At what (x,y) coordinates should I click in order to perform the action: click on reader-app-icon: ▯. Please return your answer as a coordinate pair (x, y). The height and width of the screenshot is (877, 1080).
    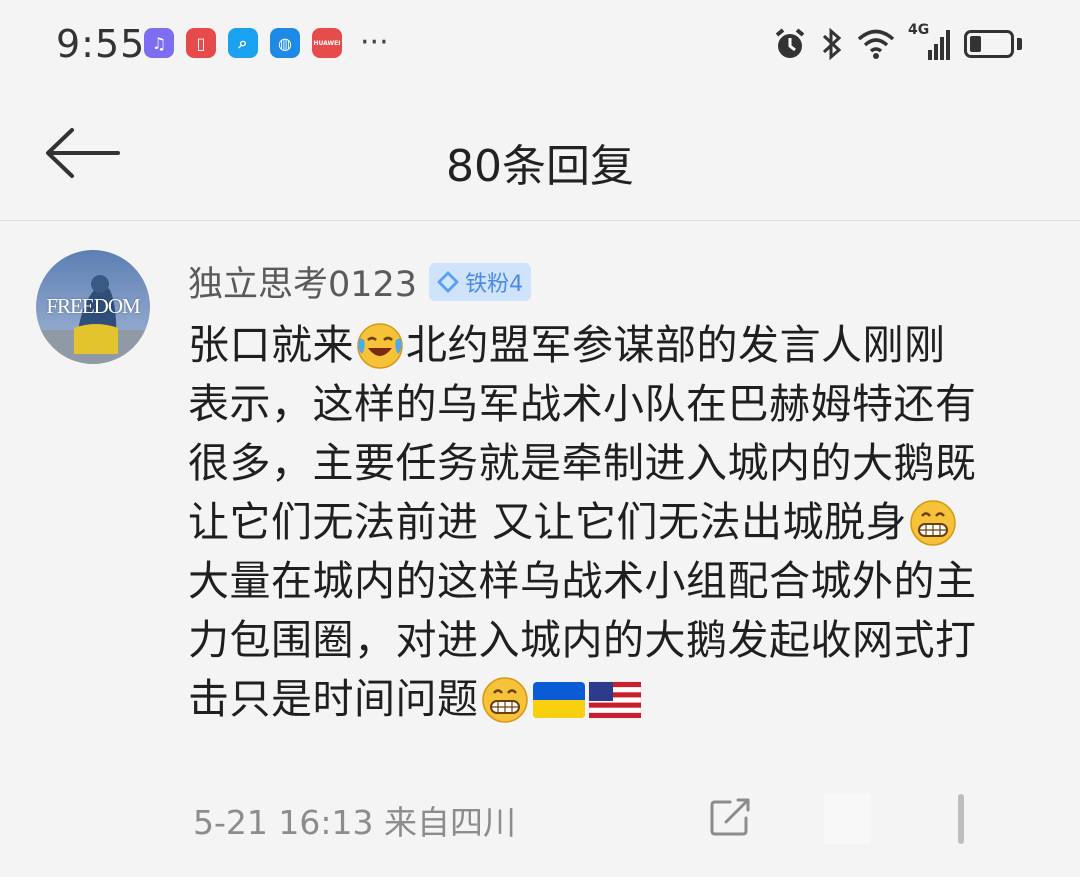
    Looking at the image, I should click on (201, 43).